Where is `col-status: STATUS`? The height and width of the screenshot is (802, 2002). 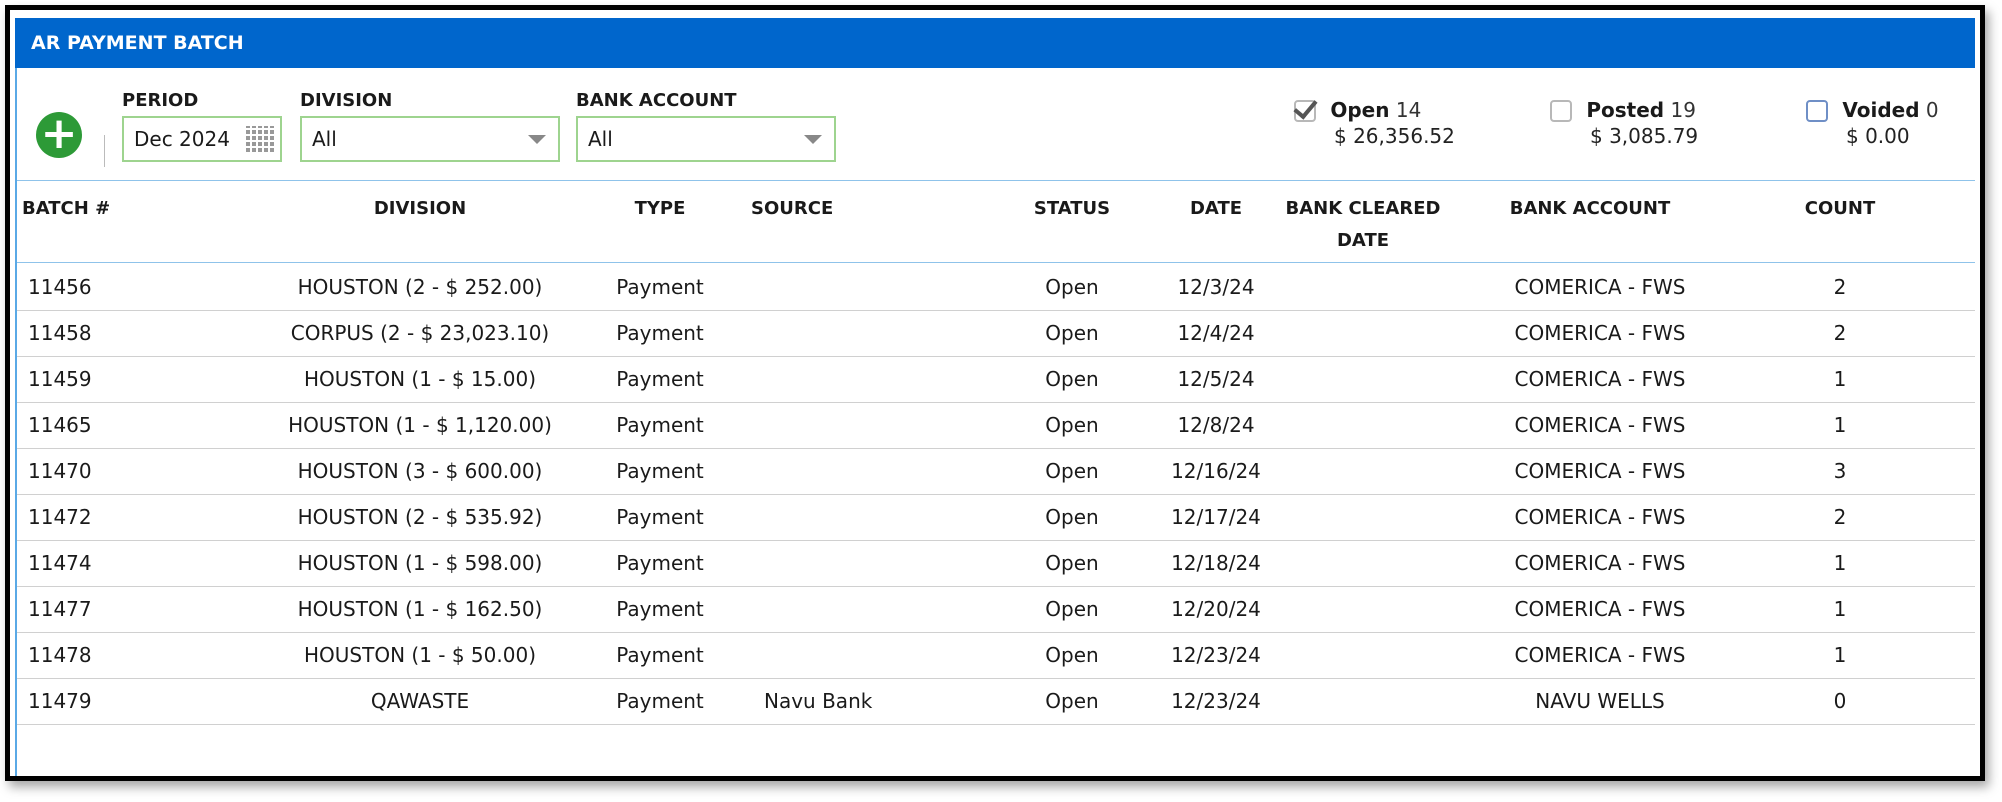
col-status: STATUS is located at coordinates (1072, 209).